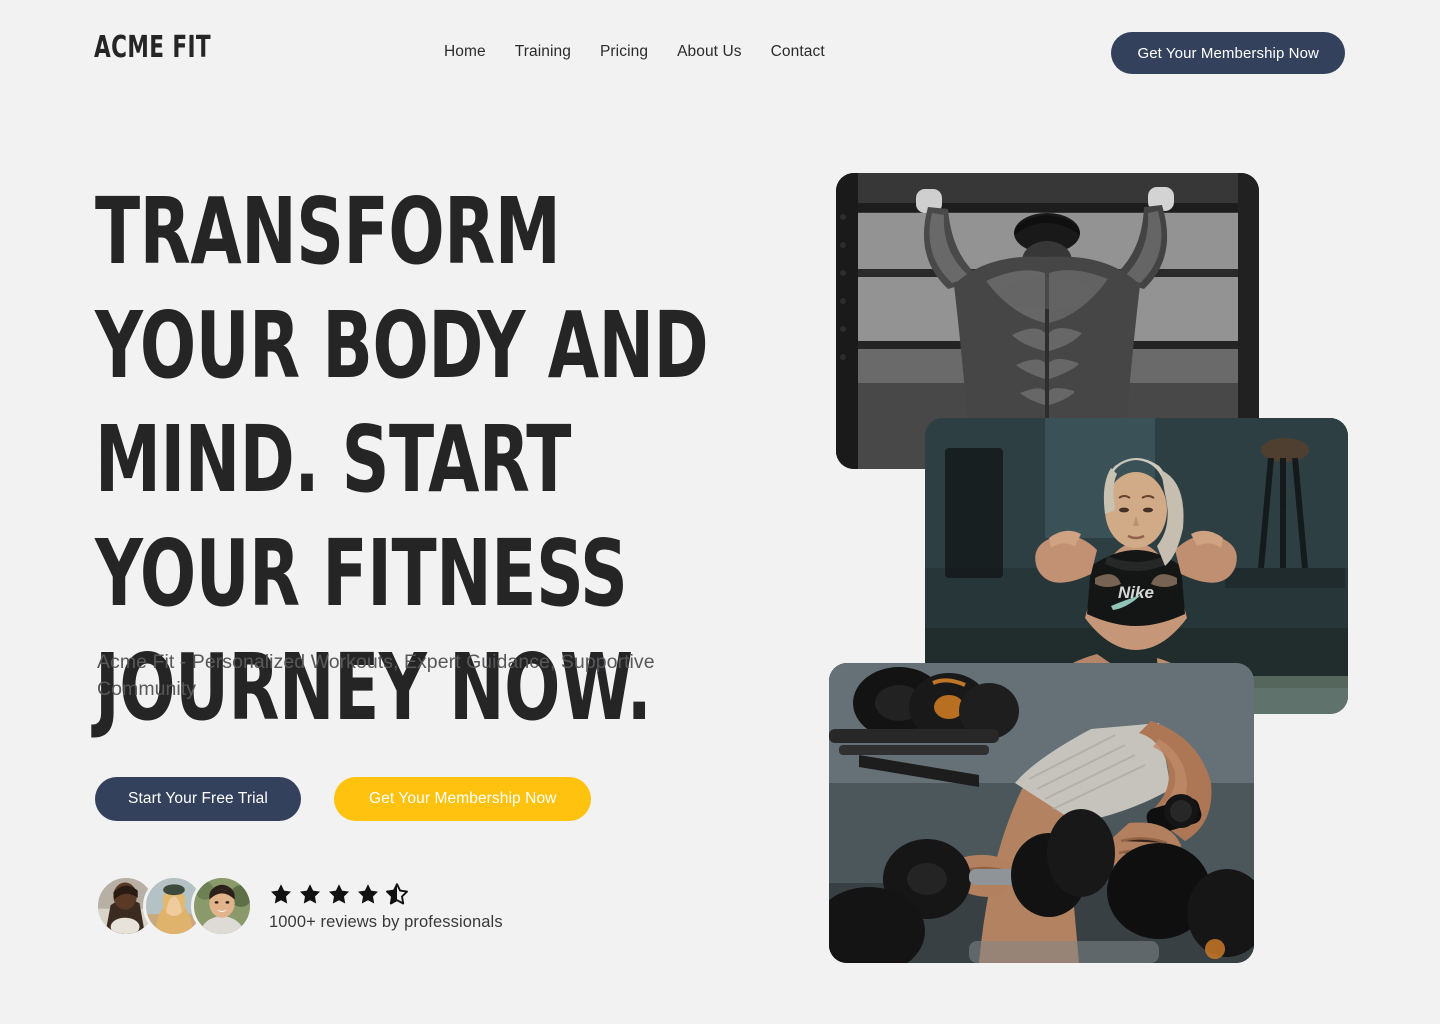 The width and height of the screenshot is (1440, 1024). I want to click on nav-item-home: Home, so click(465, 52).